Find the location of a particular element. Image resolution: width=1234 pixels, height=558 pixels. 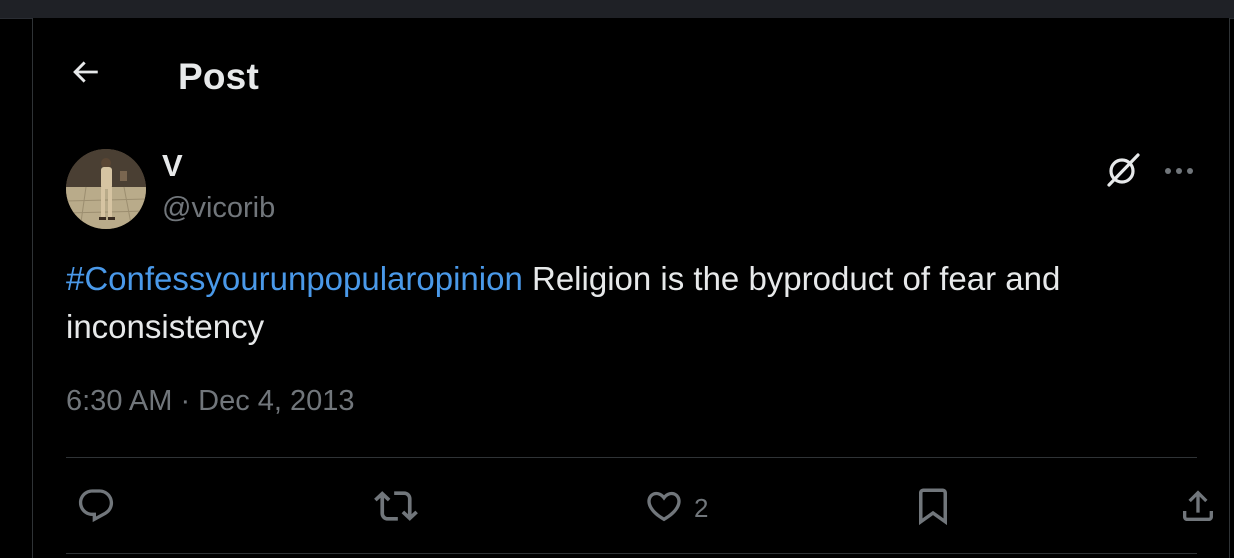

back-button is located at coordinates (85, 74).